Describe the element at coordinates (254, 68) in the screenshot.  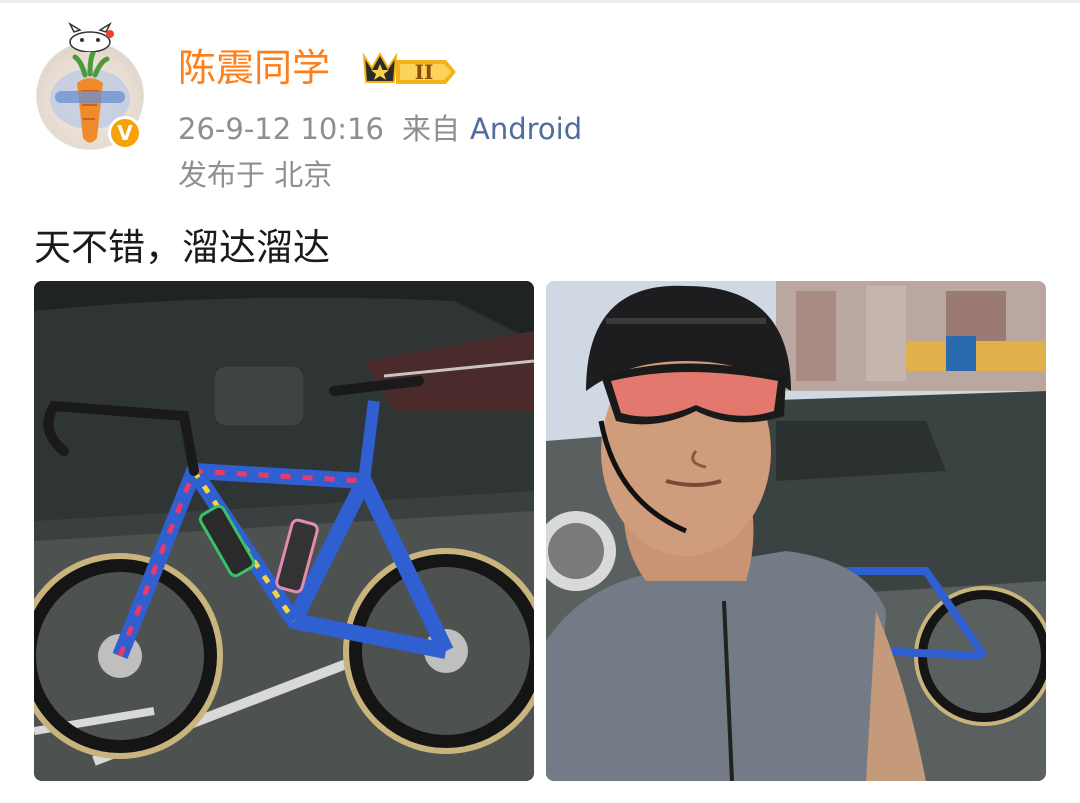
I see `username: 陈震同学` at that location.